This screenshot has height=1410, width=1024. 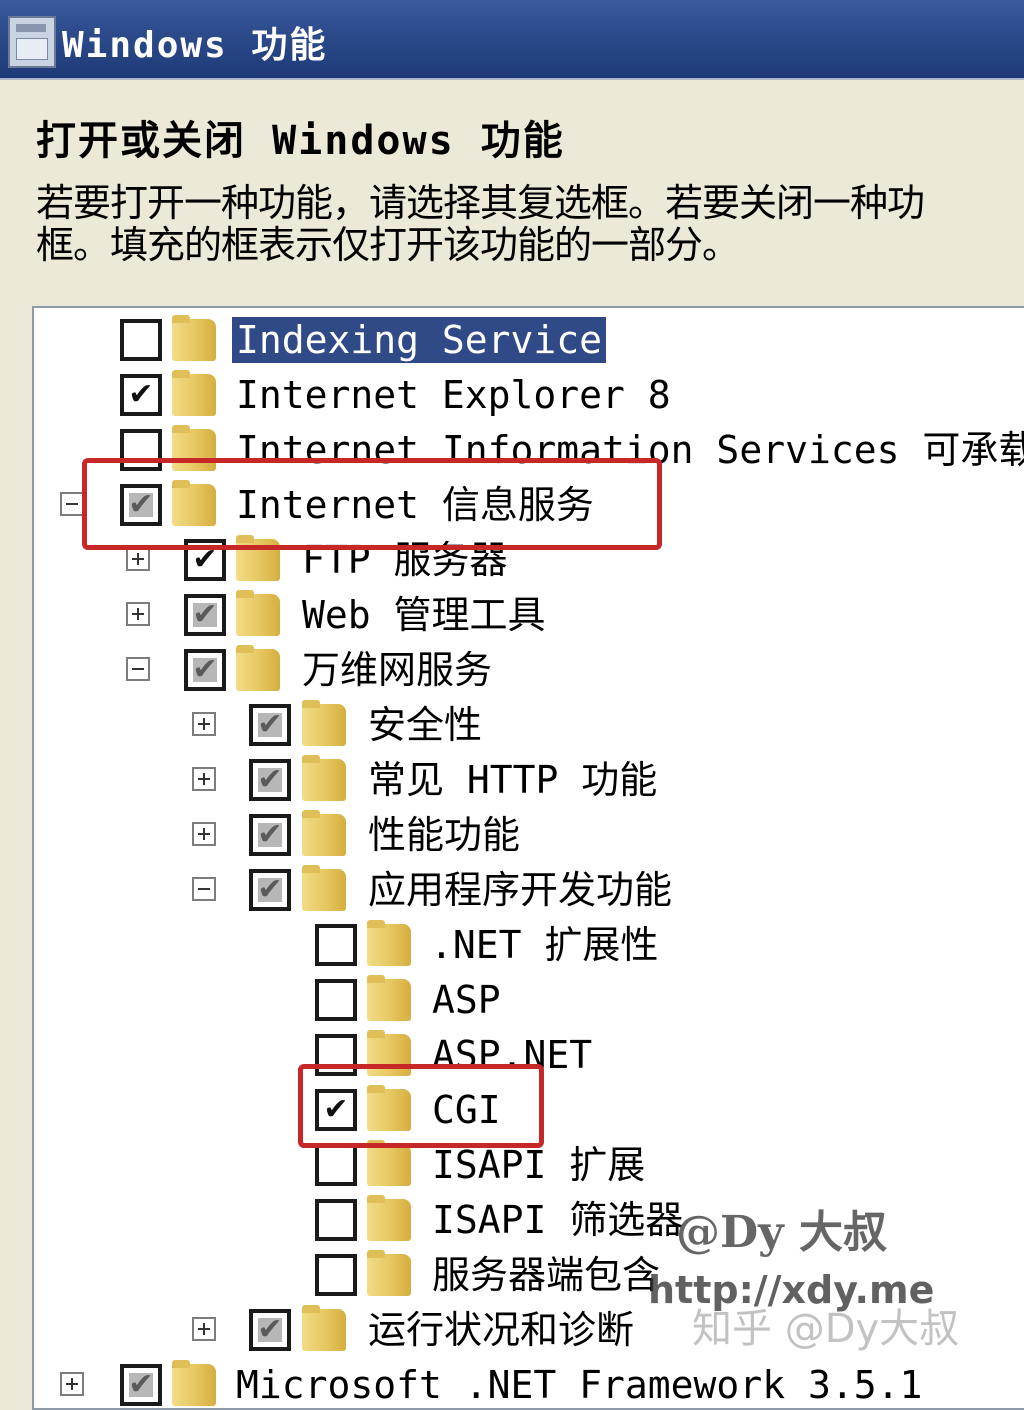 What do you see at coordinates (529, 835) in the screenshot?
I see `tree-item-performance-features: ✔ 性能功能` at bounding box center [529, 835].